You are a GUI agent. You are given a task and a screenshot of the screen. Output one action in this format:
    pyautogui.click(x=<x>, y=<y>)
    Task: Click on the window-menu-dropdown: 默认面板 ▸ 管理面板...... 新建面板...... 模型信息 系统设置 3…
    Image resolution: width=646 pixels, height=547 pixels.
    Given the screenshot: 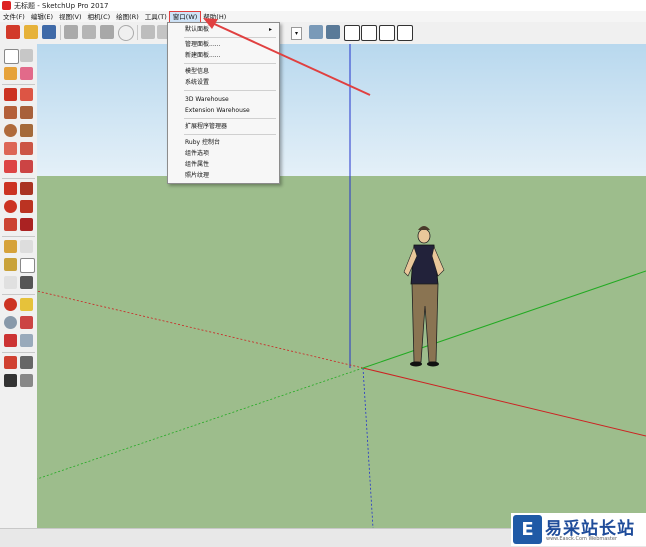 What is the action you would take?
    pyautogui.click(x=223, y=103)
    